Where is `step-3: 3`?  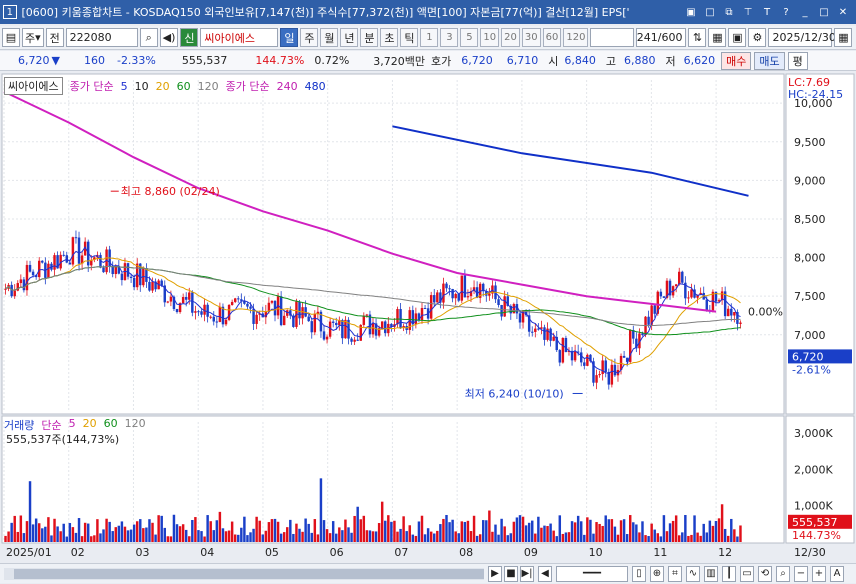 step-3: 3 is located at coordinates (449, 37).